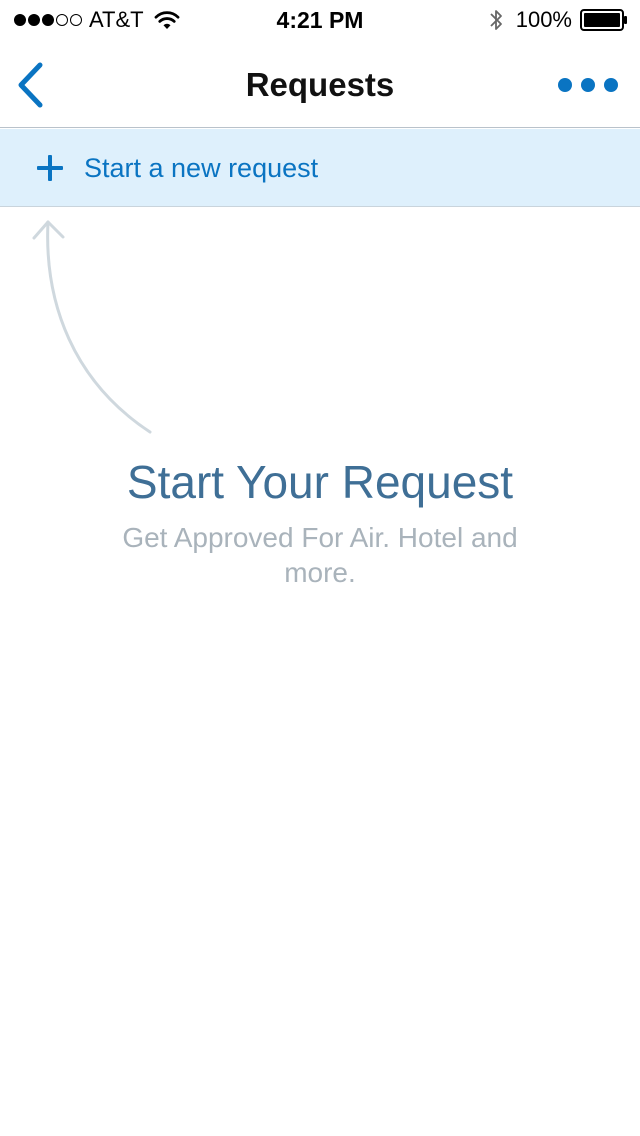 This screenshot has height=1136, width=640. Describe the element at coordinates (496, 20) in the screenshot. I see `bluetooth-icon` at that location.